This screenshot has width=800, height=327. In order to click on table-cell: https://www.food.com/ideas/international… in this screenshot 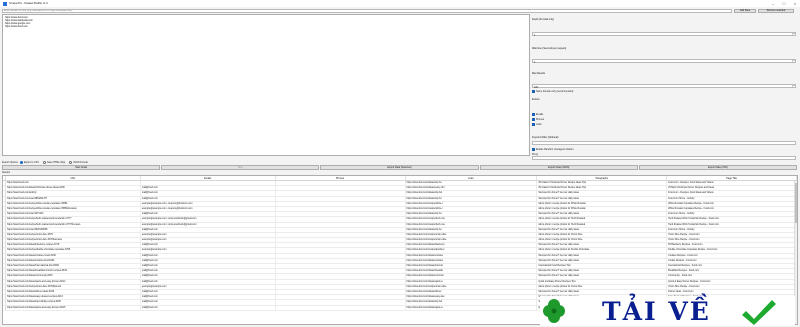, I will do `click(73, 266)`.